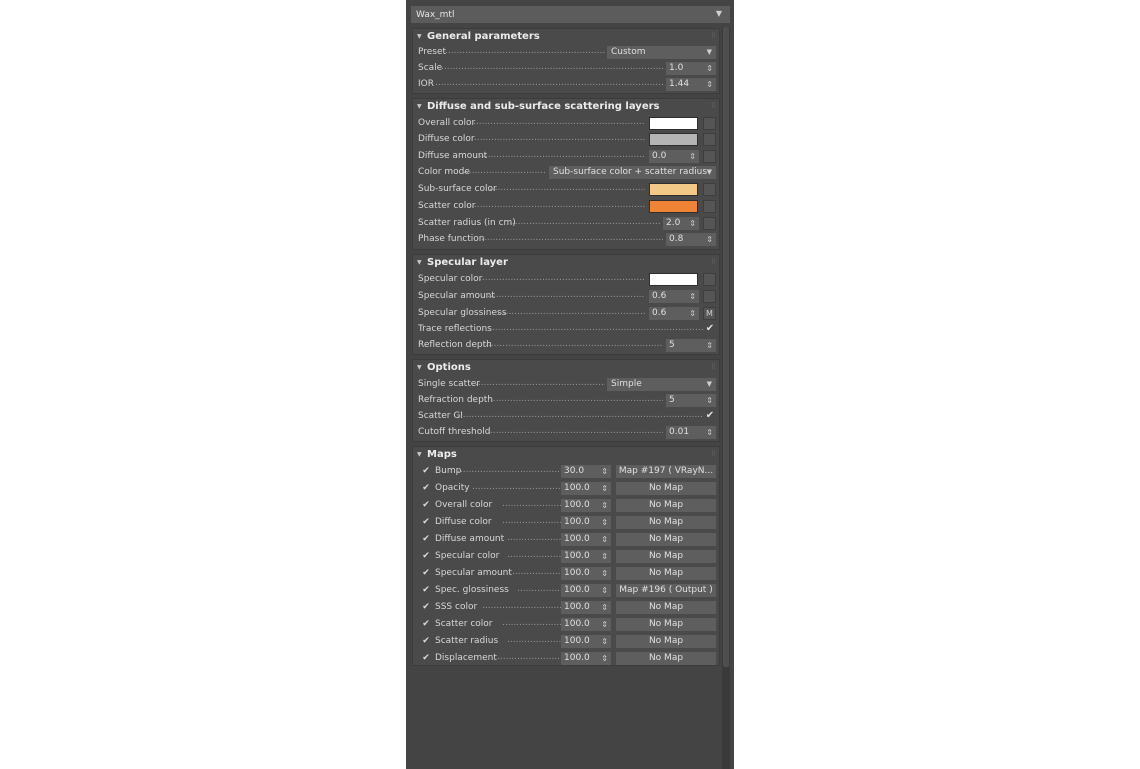 The height and width of the screenshot is (769, 1140). What do you see at coordinates (691, 84) in the screenshot?
I see `ior-spinner: 1.44 ⇕` at bounding box center [691, 84].